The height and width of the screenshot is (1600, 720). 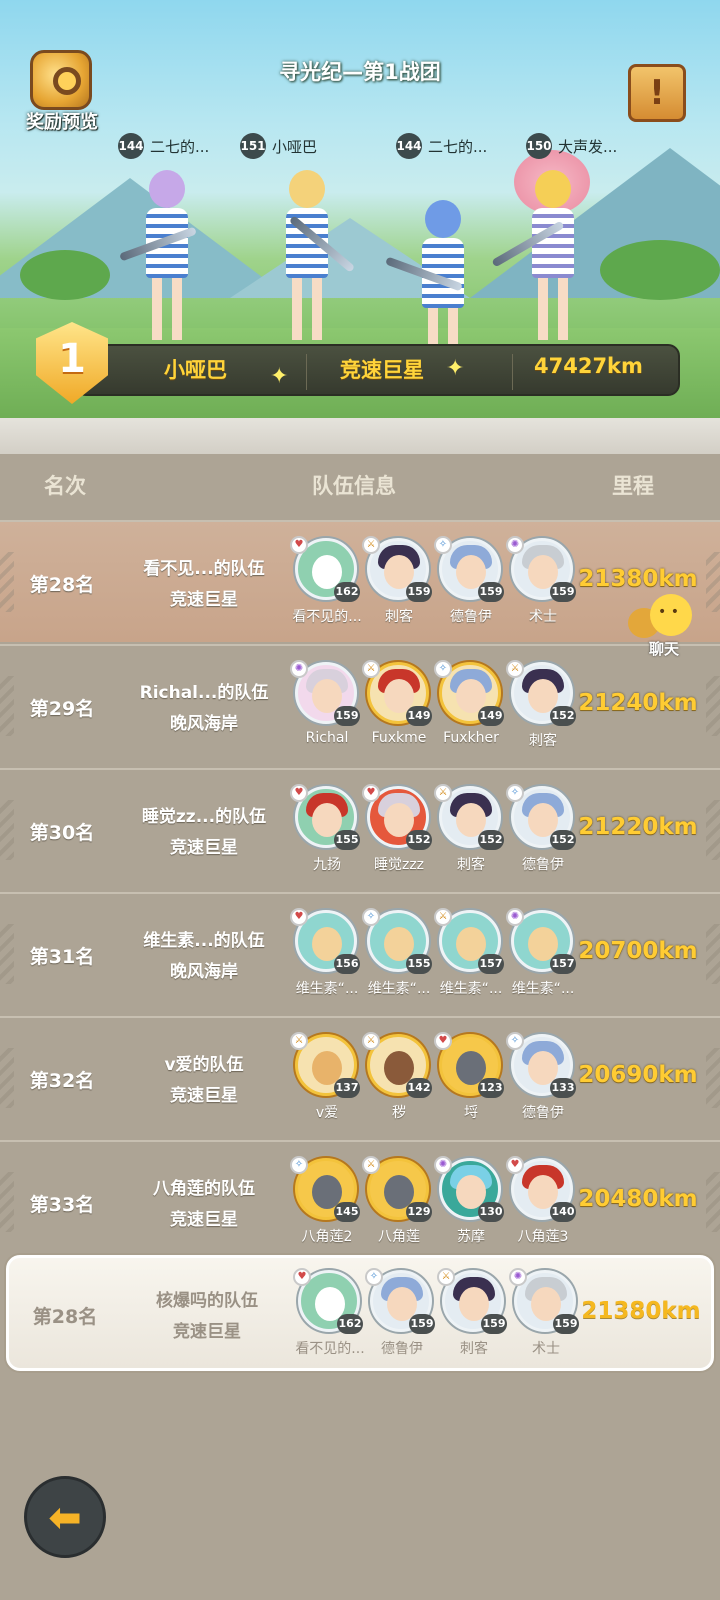 I want to click on member-avatar: ⚔ 149 Fuxkme, so click(x=399, y=711).